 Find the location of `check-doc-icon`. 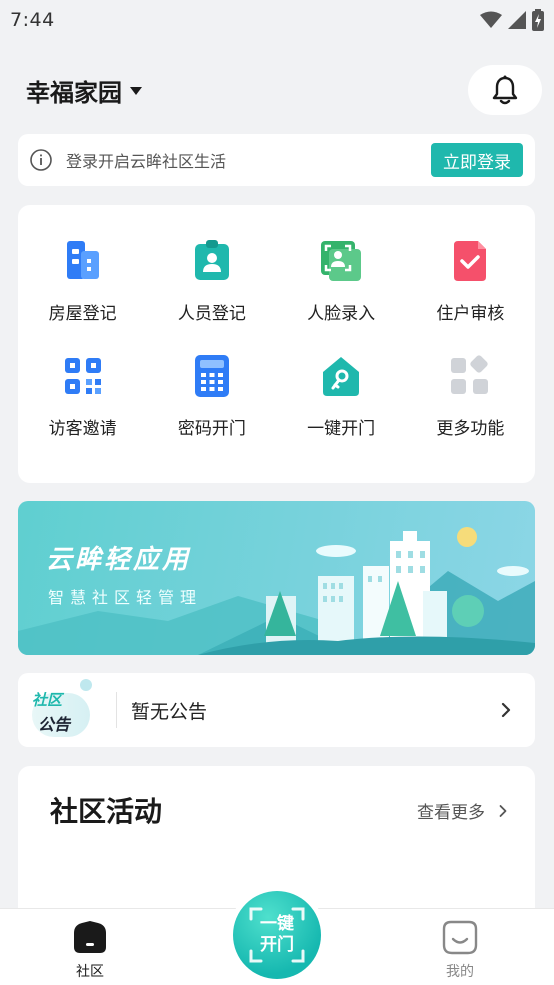

check-doc-icon is located at coordinates (470, 261).